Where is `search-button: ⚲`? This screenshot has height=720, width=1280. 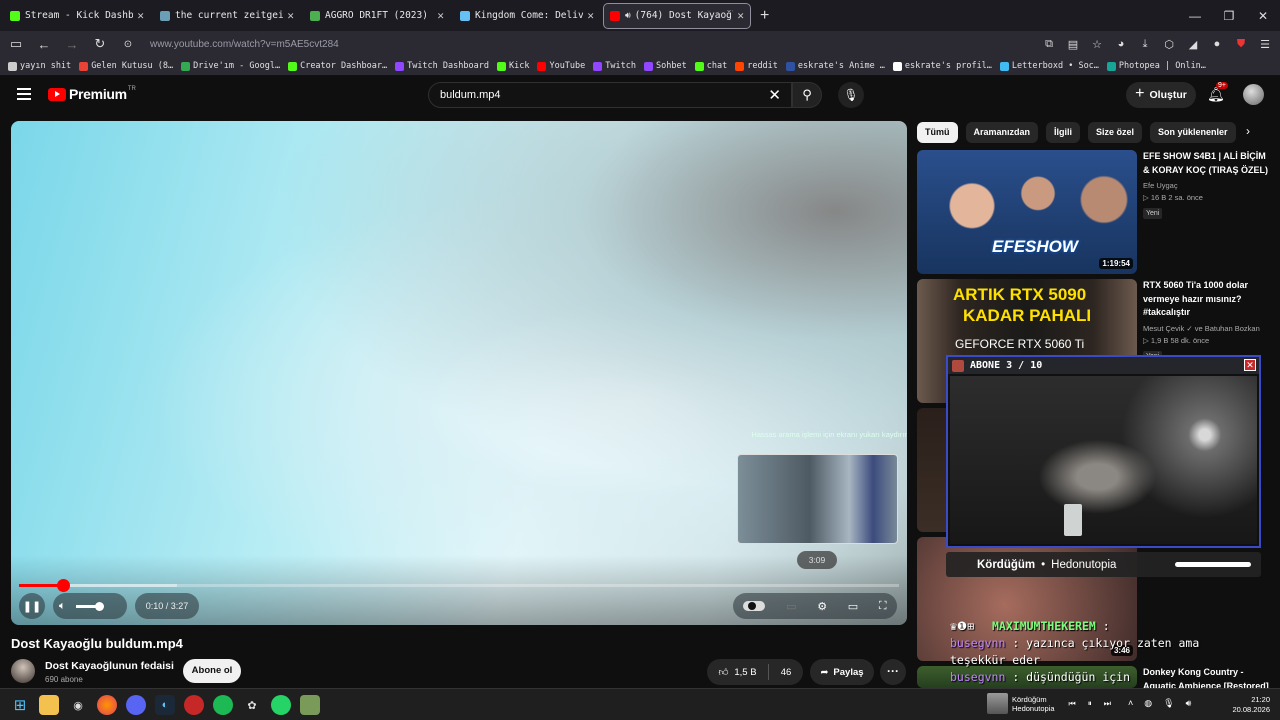 search-button: ⚲ is located at coordinates (807, 95).